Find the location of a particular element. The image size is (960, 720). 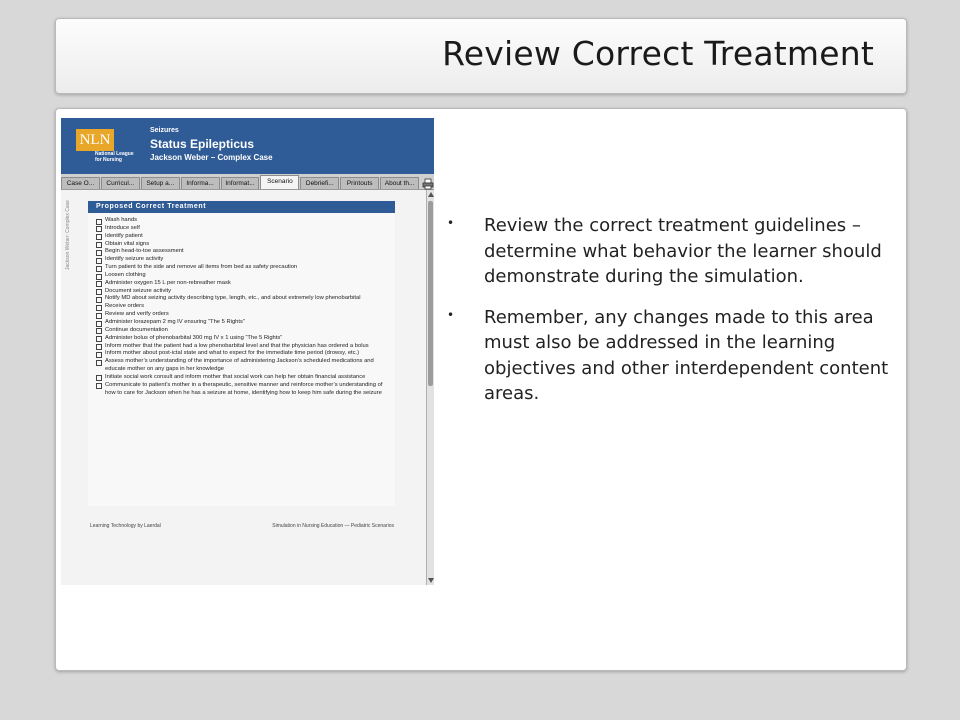

checklist-item: Loosen clothing is located at coordinates (242, 276).